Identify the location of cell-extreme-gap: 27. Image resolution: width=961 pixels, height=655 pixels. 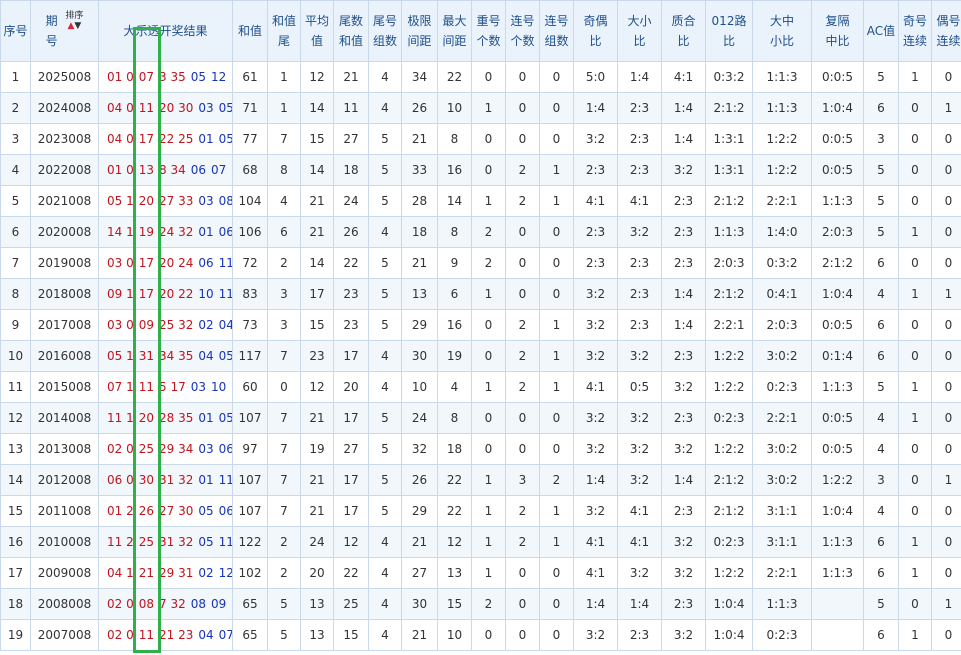
(419, 573).